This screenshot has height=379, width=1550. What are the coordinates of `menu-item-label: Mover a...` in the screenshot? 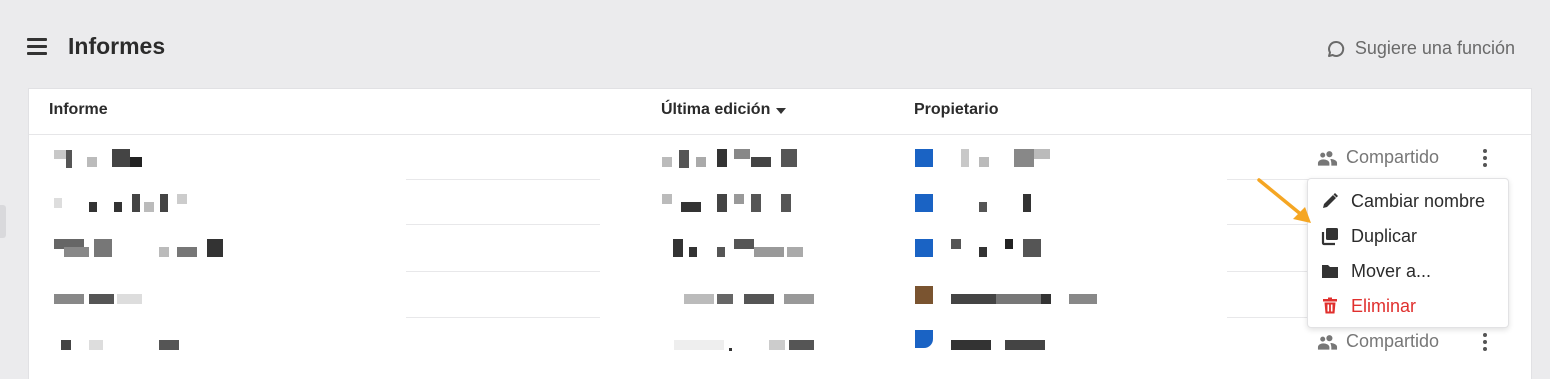 It's located at (1391, 270).